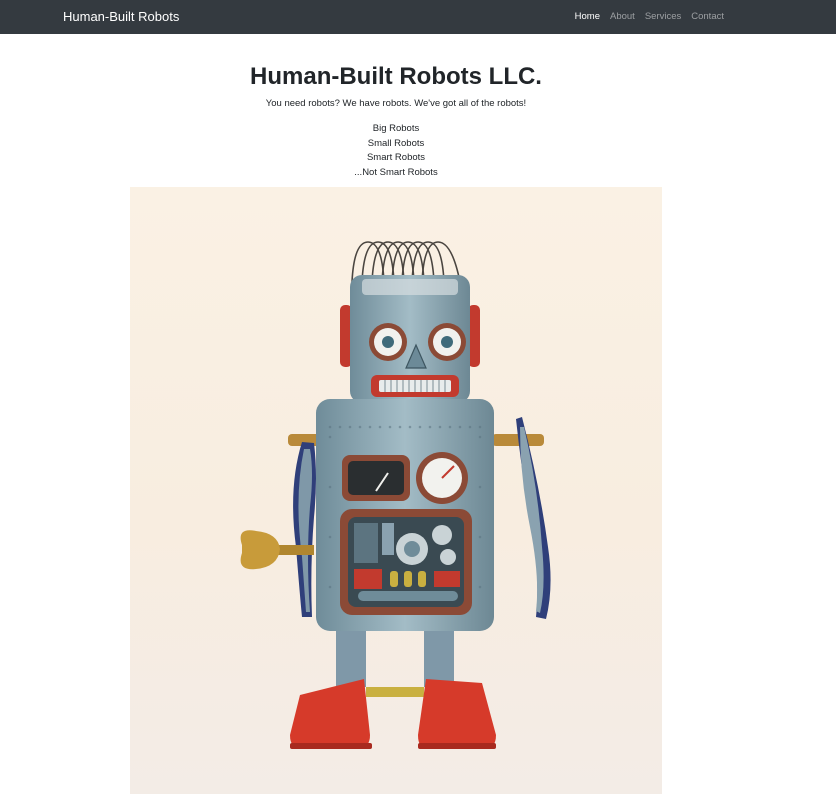  I want to click on feature-item-smart: Smart Robots, so click(396, 157).